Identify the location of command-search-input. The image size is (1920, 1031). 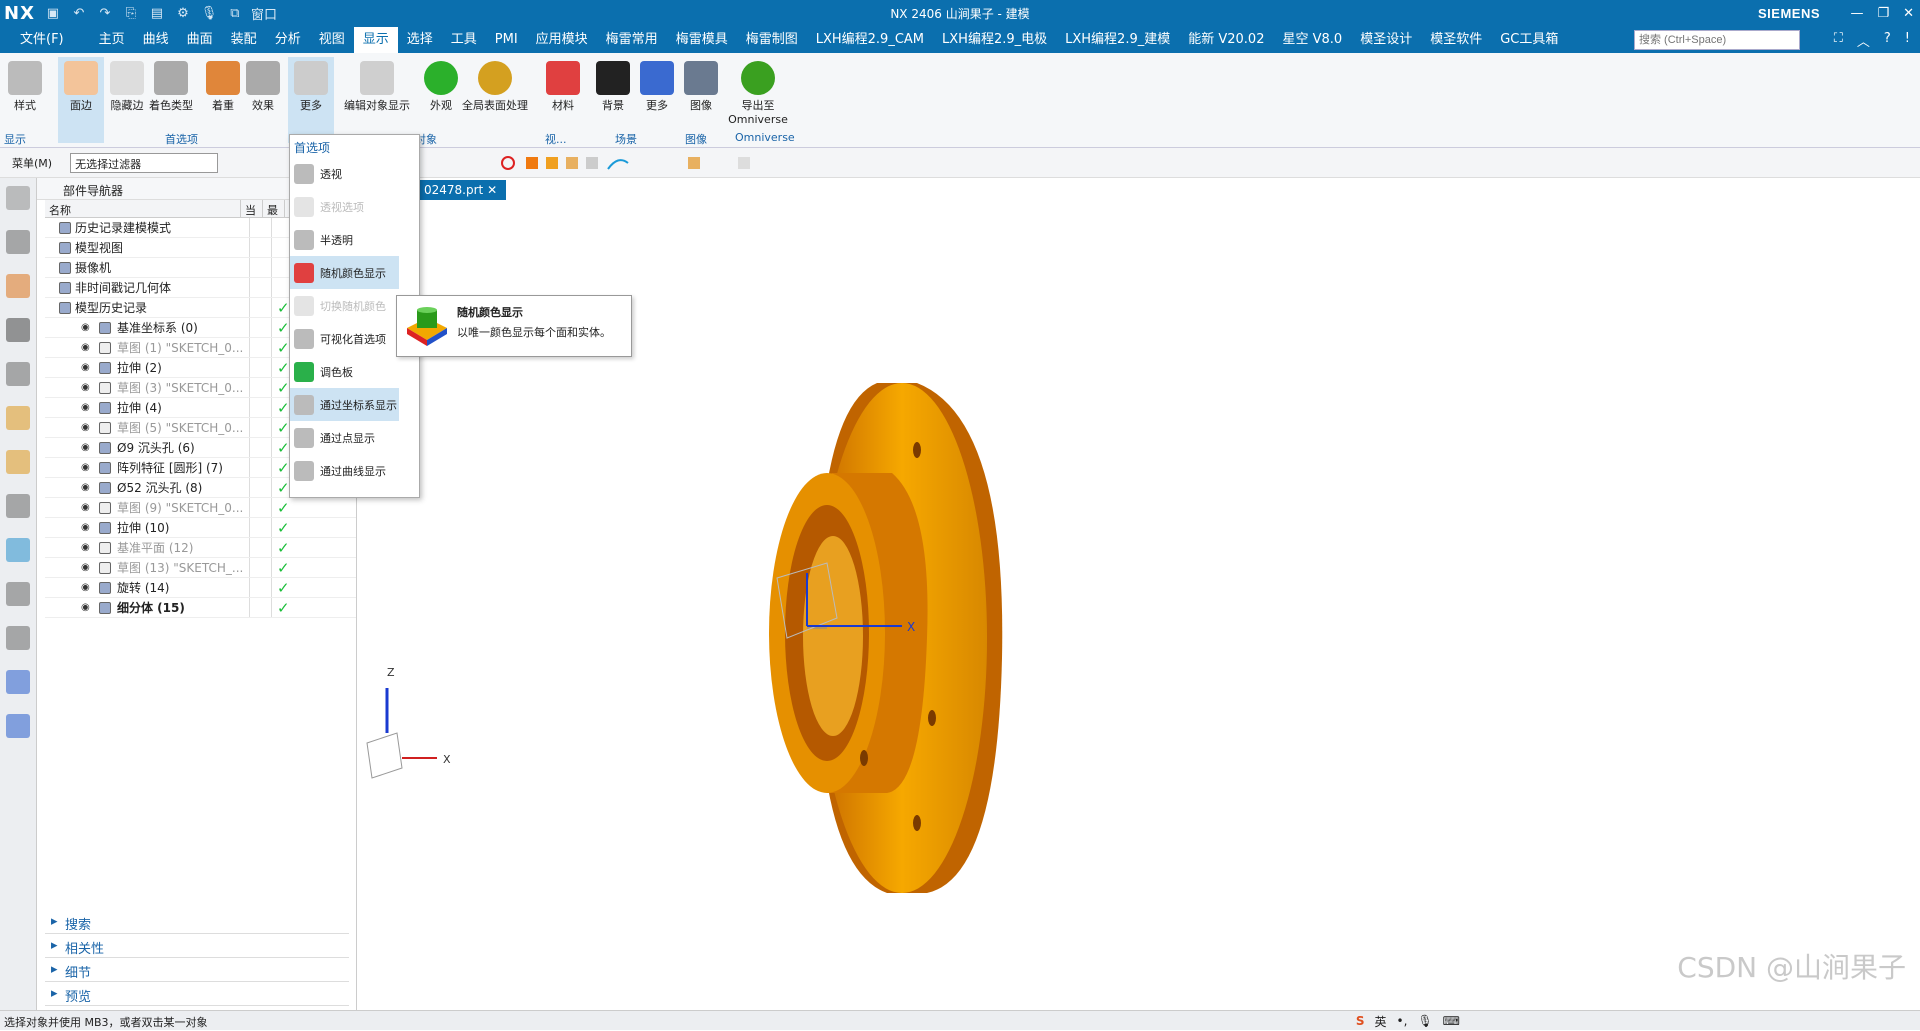
(1717, 40).